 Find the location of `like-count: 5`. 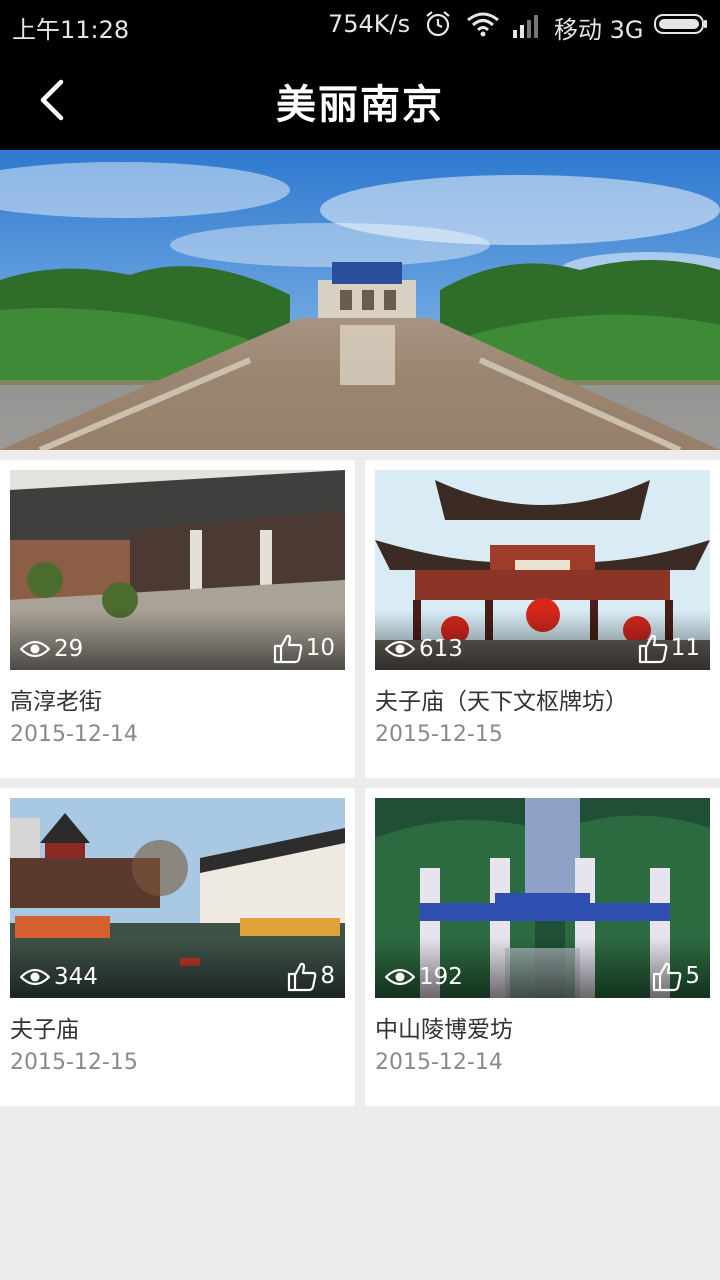

like-count: 5 is located at coordinates (675, 976).